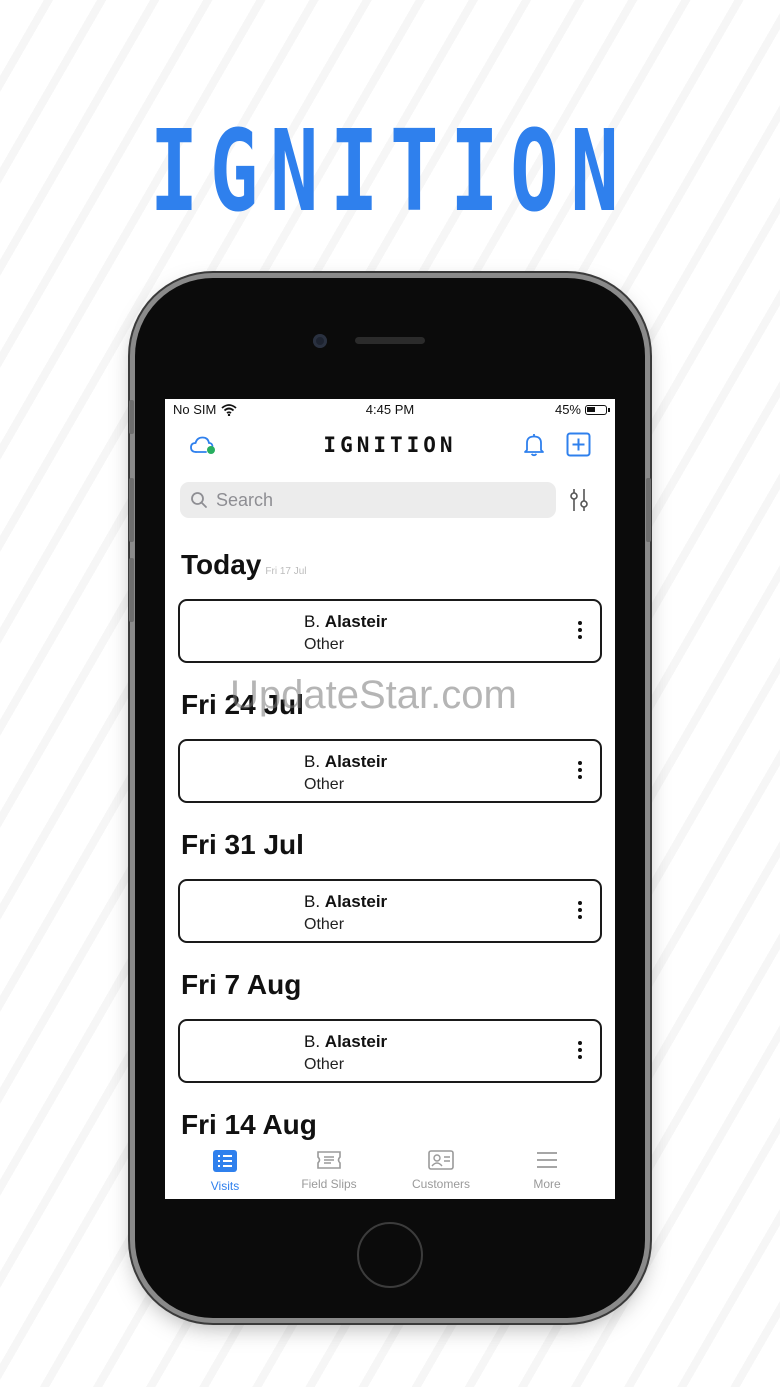 This screenshot has height=1387, width=780. Describe the element at coordinates (249, 1124) in the screenshot. I see `section-date: Fri 14 Aug` at that location.